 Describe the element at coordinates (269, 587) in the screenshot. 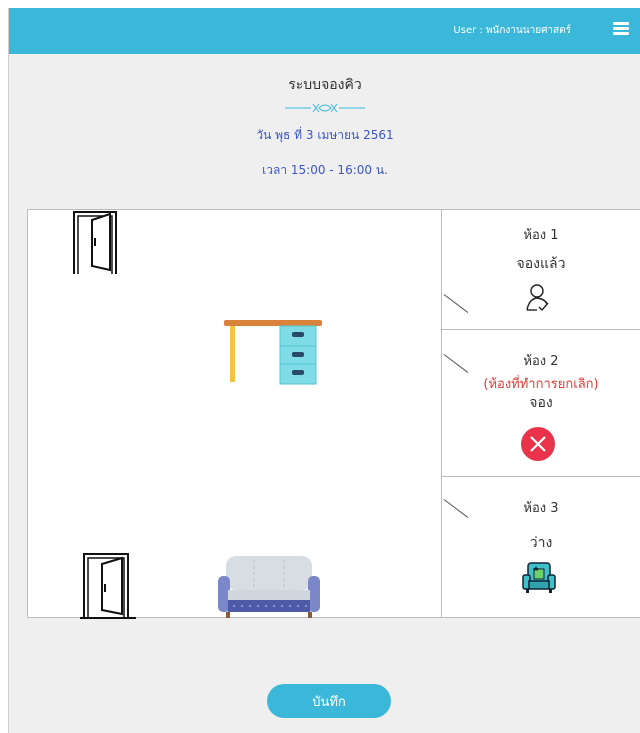

I see `sofa-icon` at that location.